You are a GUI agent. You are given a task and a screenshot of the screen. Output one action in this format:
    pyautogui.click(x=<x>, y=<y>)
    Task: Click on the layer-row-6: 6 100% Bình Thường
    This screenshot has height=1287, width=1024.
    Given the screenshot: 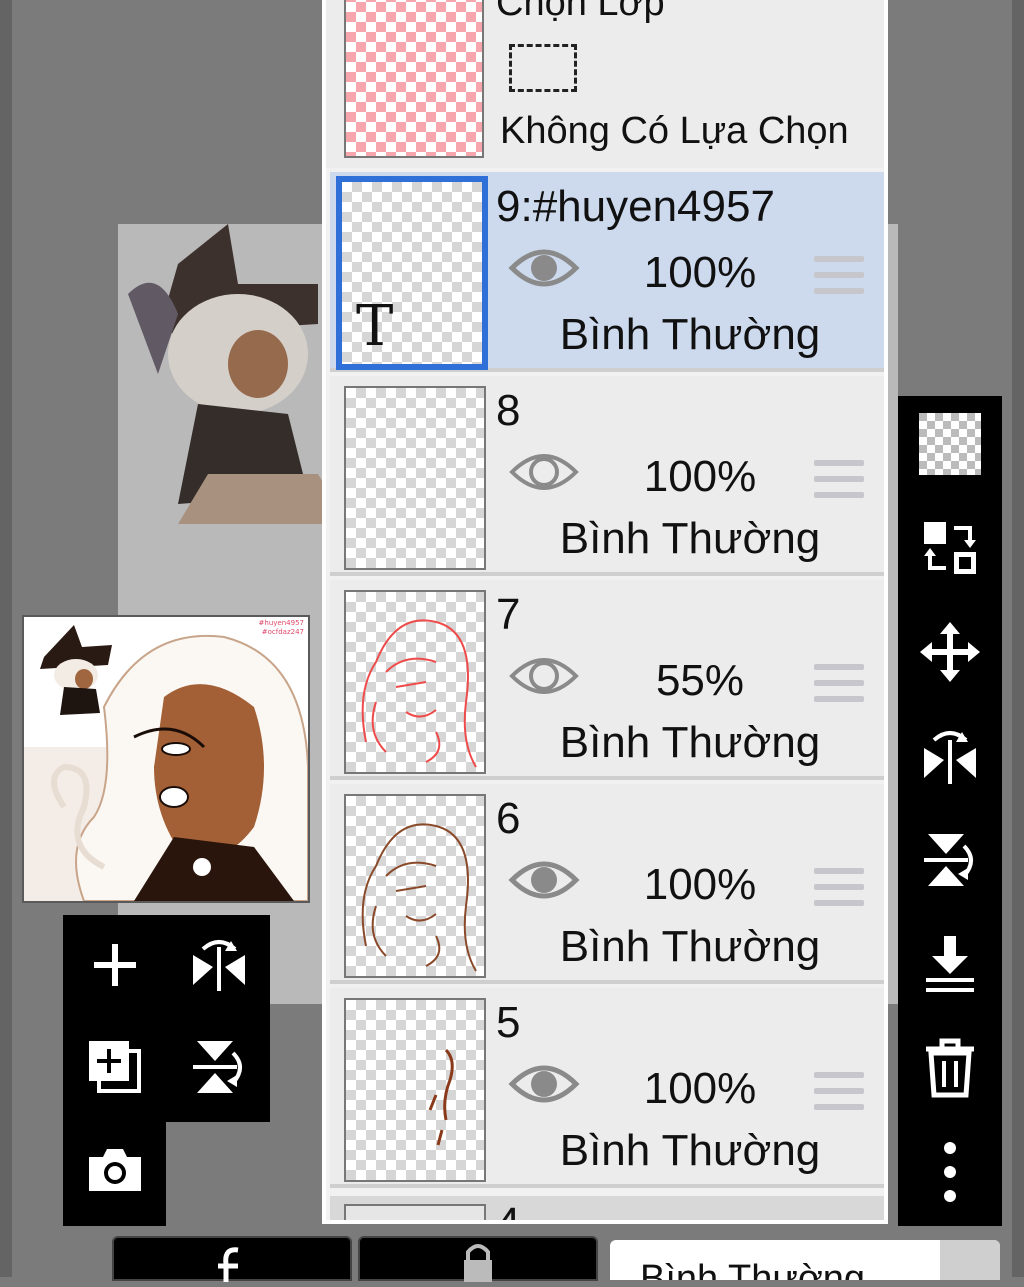 What is the action you would take?
    pyautogui.click(x=607, y=884)
    